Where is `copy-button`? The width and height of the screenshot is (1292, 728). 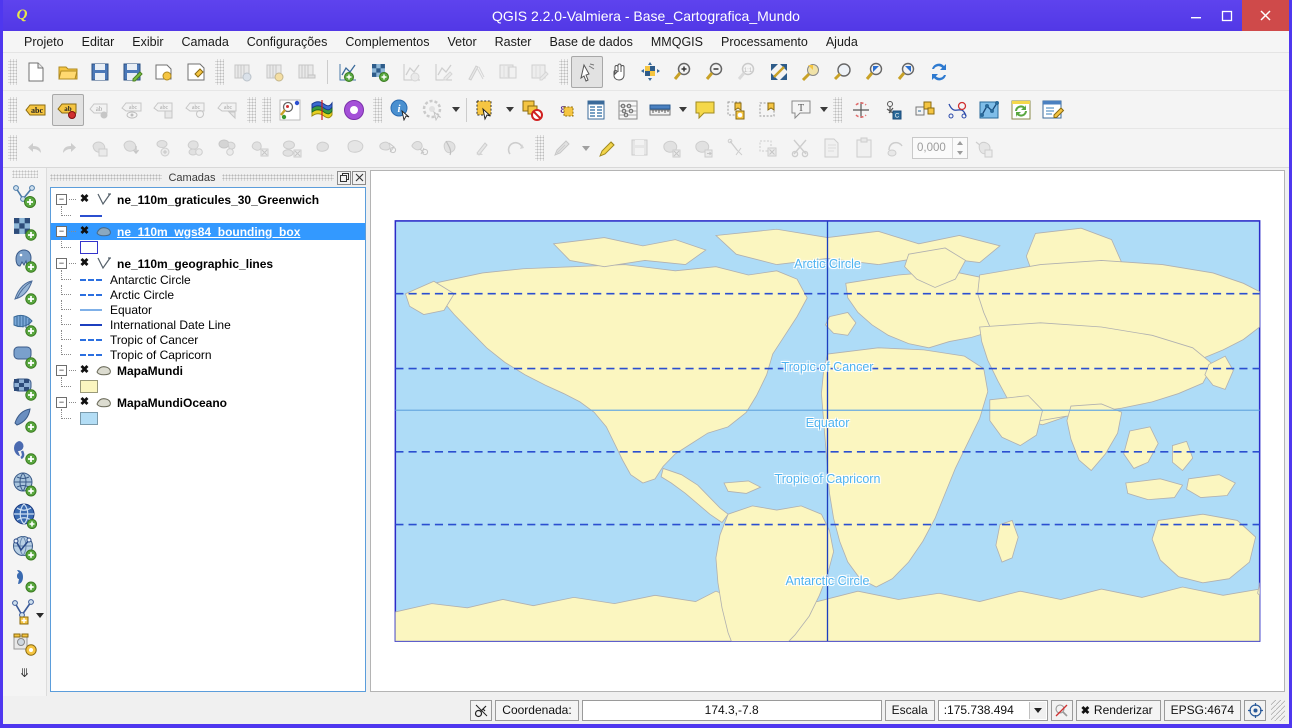
copy-button is located at coordinates (832, 148).